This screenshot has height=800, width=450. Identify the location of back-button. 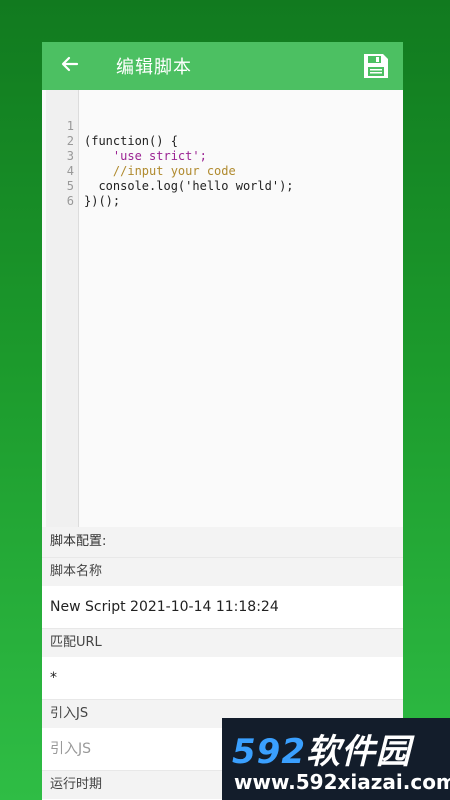
(70, 66).